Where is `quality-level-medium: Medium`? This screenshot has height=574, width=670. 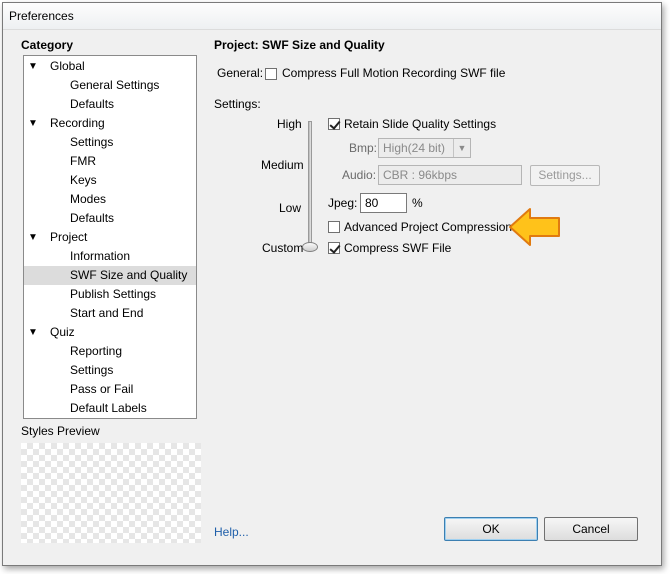
quality-level-medium: Medium is located at coordinates (282, 165).